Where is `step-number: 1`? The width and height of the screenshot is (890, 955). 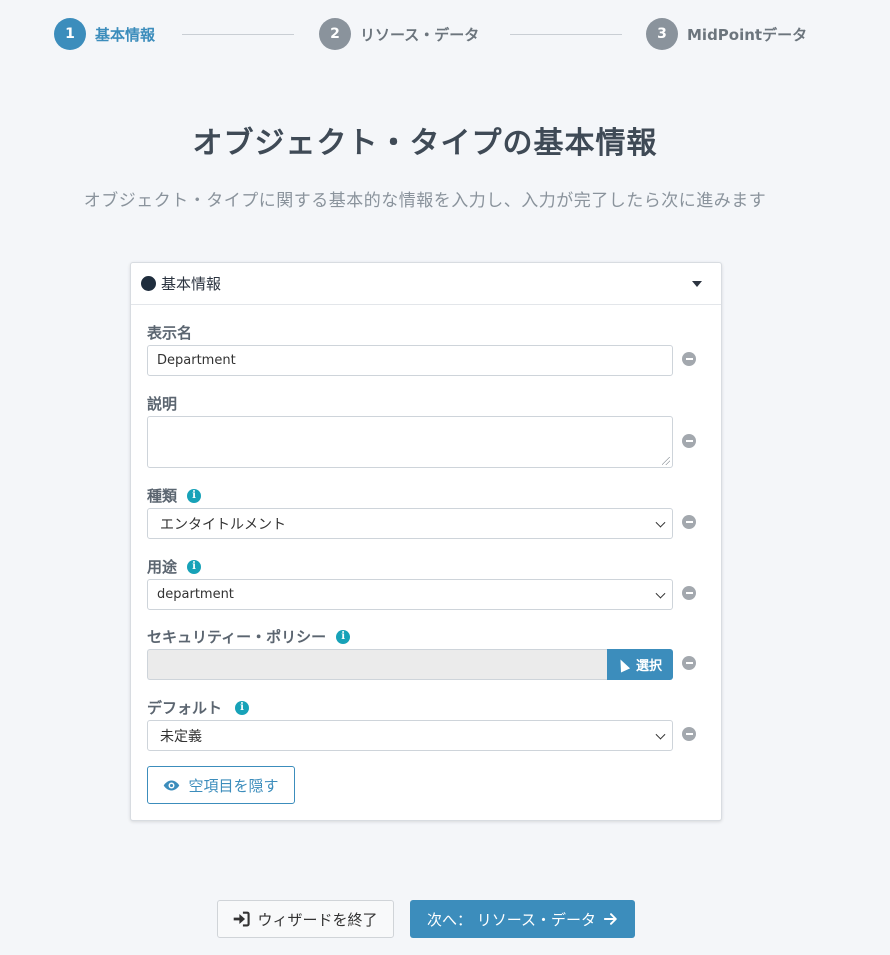 step-number: 1 is located at coordinates (70, 34).